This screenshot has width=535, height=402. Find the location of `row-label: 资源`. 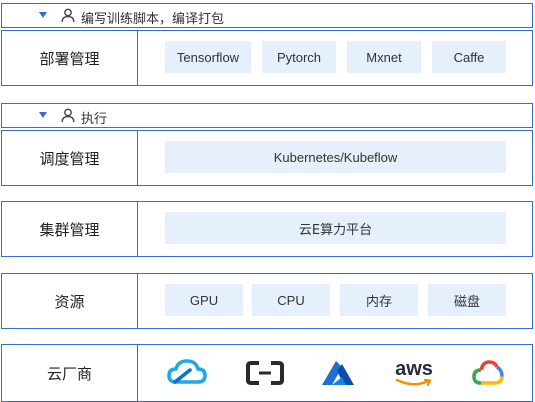

row-label: 资源 is located at coordinates (70, 301).